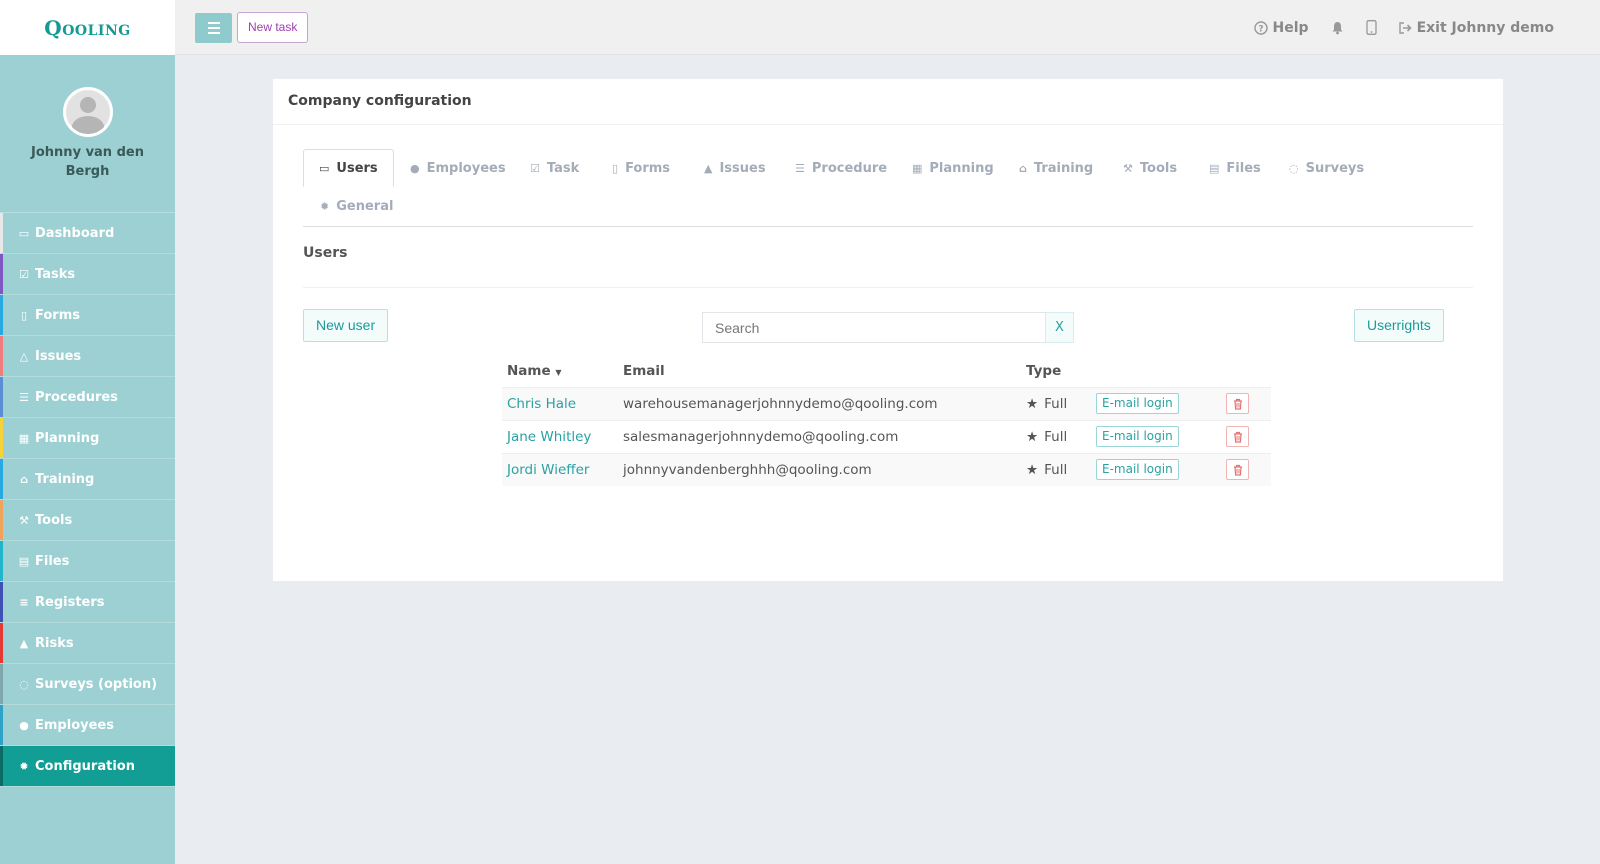  I want to click on warning-icon: ▲, so click(24, 643).